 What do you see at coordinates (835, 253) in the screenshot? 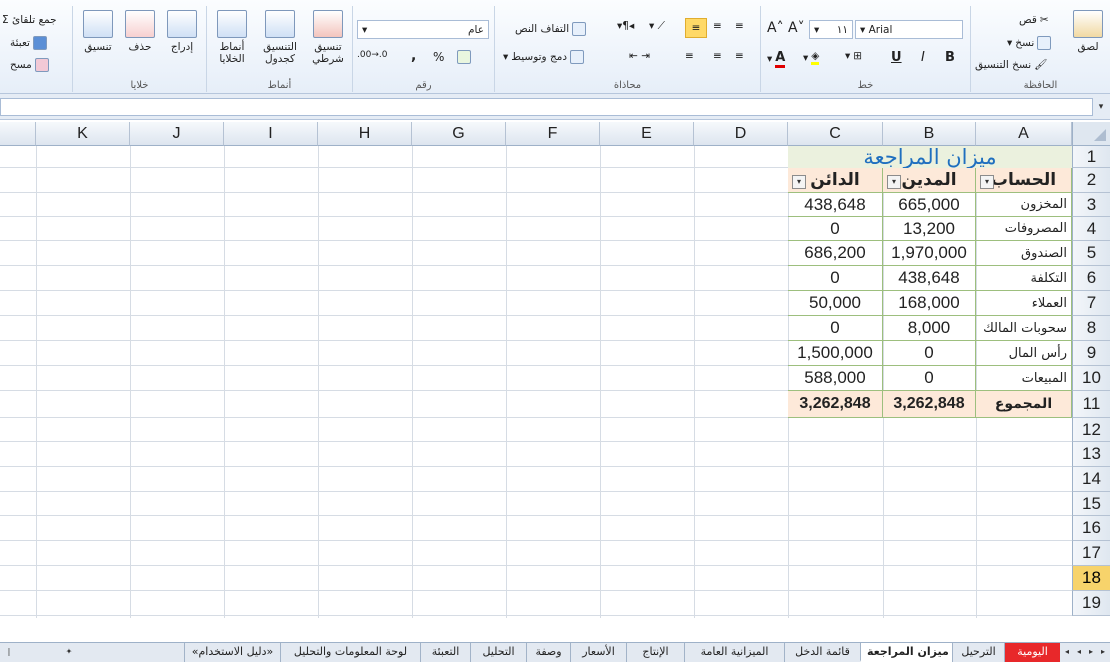
I see `cell-credit: 686,200` at bounding box center [835, 253].